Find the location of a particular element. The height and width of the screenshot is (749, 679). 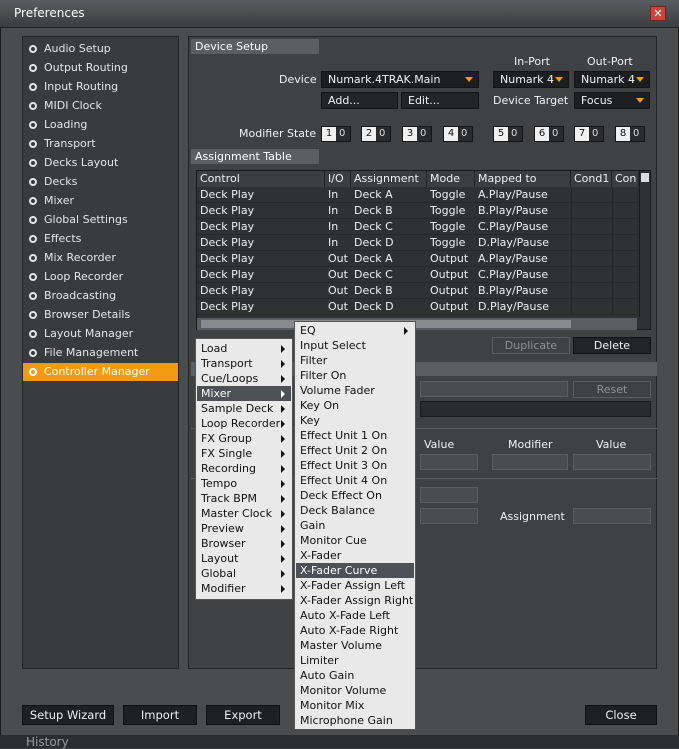

type-dropdown is located at coordinates (449, 495).